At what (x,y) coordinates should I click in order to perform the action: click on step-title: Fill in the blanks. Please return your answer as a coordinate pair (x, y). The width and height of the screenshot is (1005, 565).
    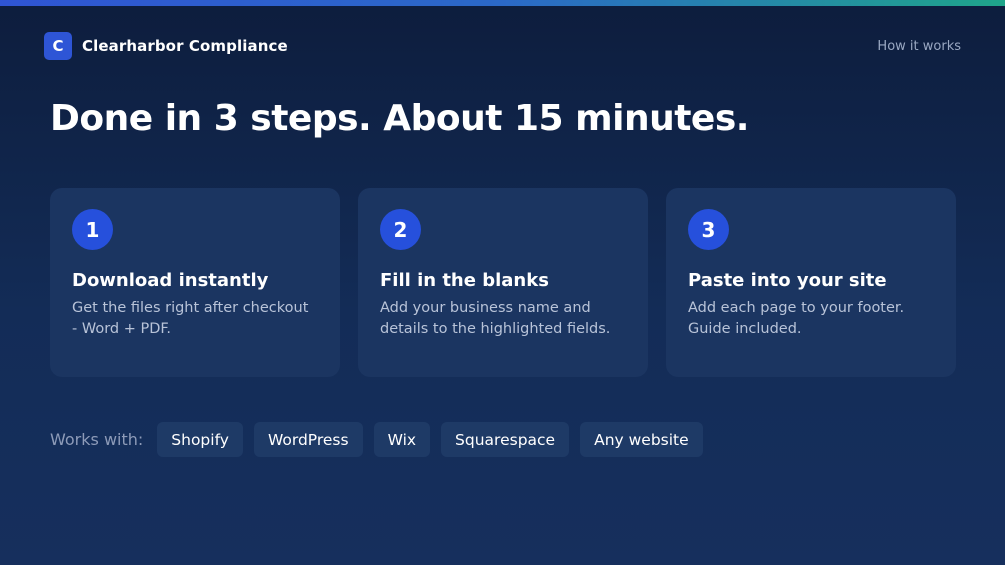
    Looking at the image, I should click on (464, 280).